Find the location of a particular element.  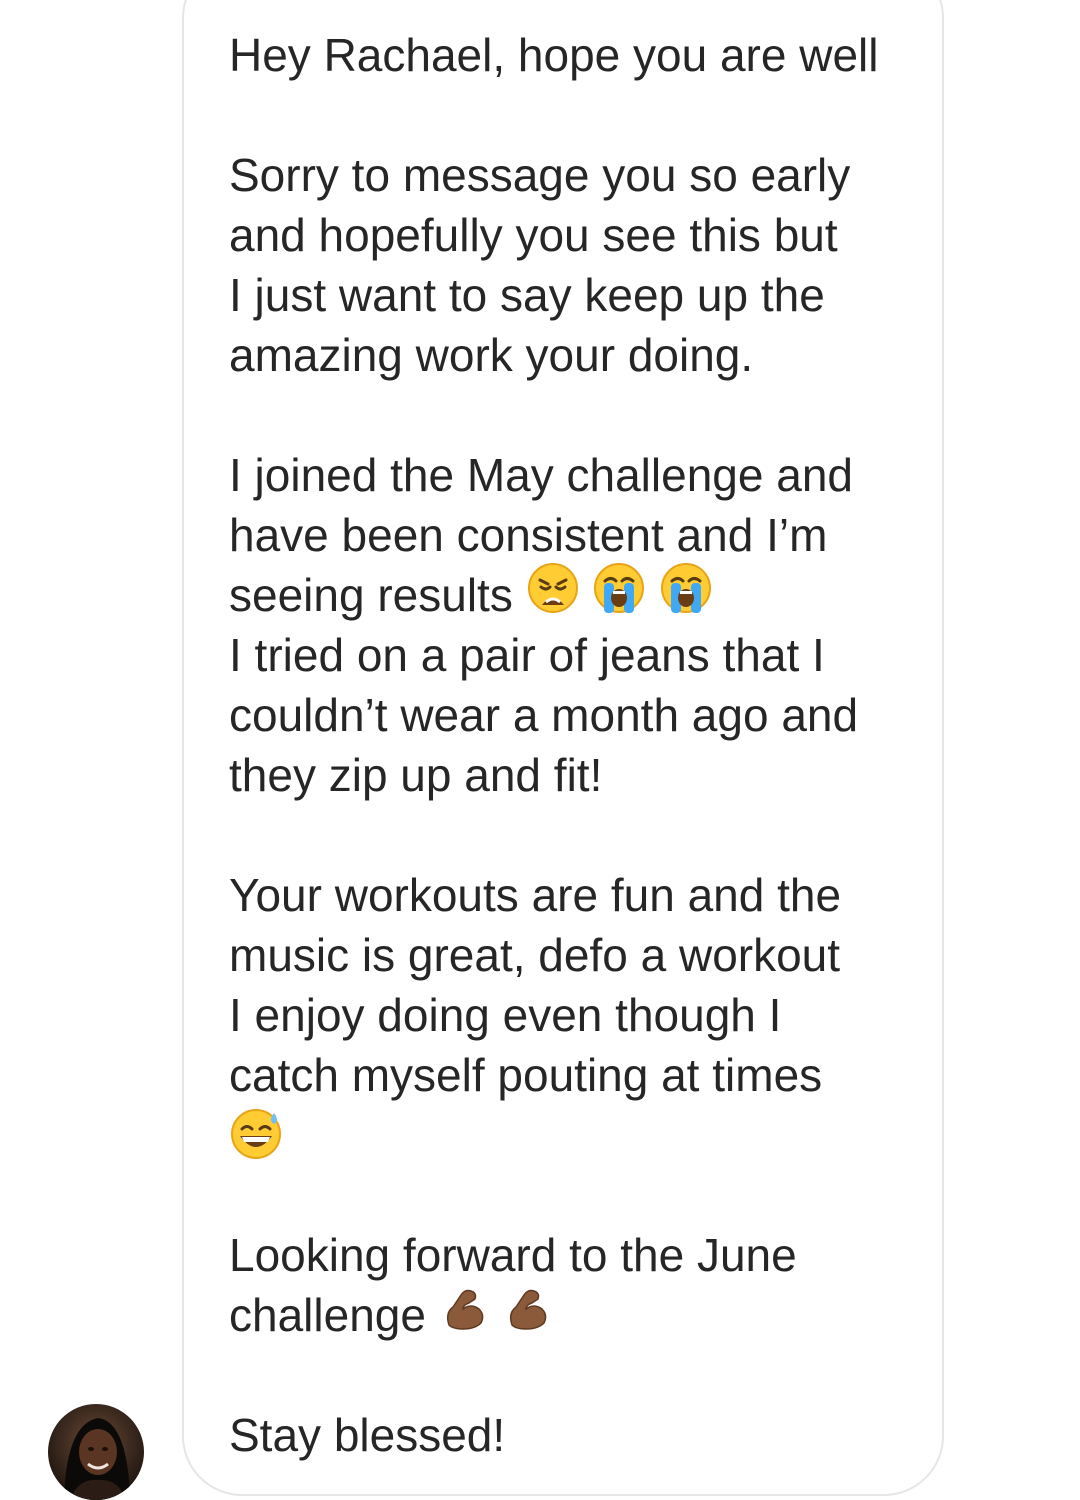

message-line: couldn’t wear a month ago and is located at coordinates (544, 715).